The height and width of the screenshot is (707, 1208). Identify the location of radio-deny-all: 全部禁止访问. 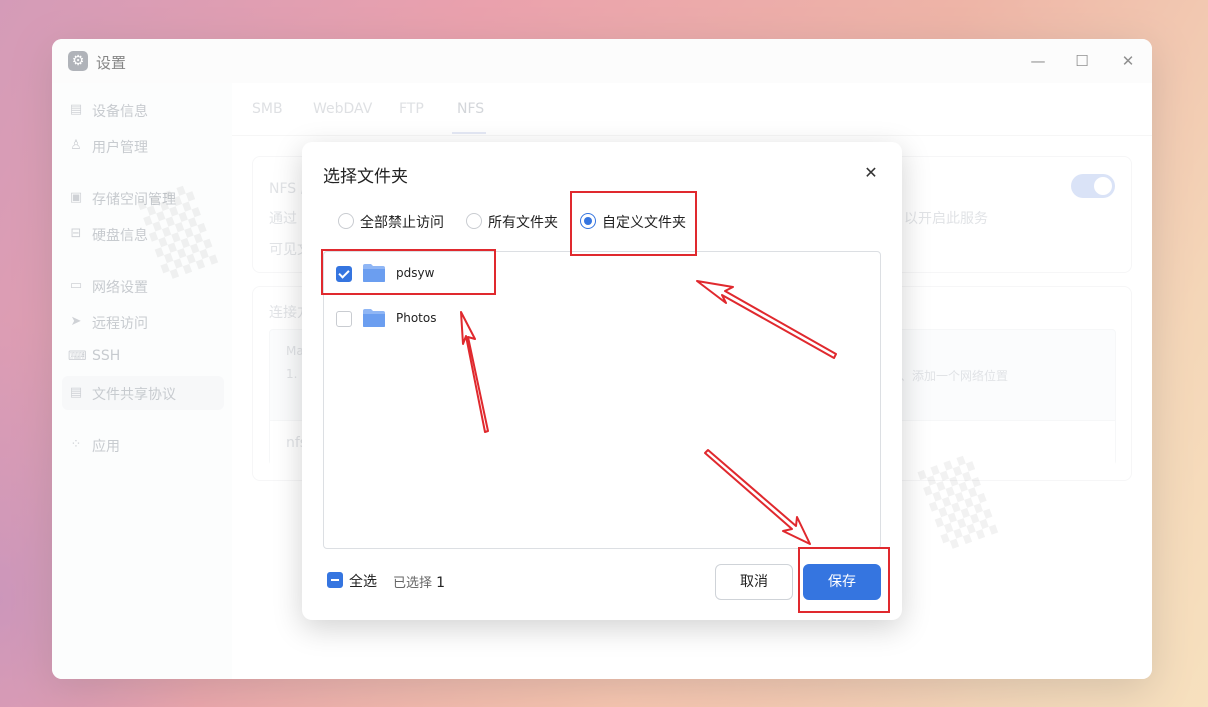
(398, 222).